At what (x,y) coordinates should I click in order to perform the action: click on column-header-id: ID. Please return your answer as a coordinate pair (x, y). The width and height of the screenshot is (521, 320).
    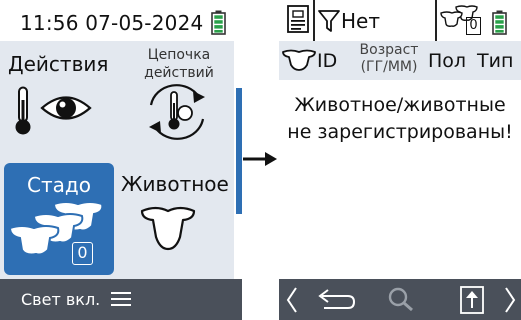
    Looking at the image, I should click on (327, 61).